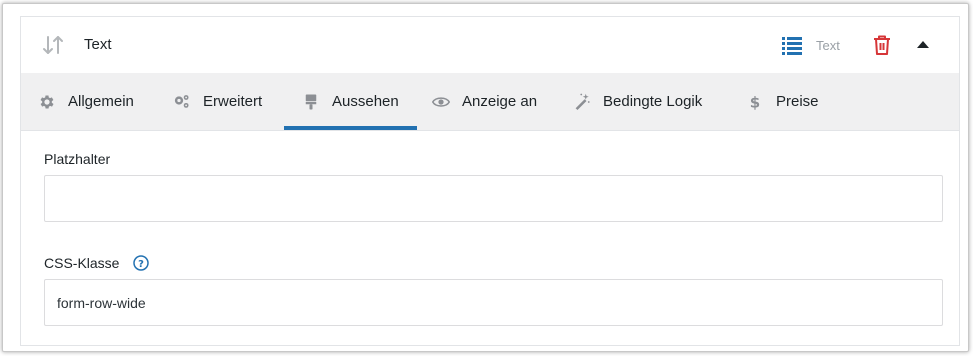  What do you see at coordinates (493, 198) in the screenshot?
I see `placeholder-input` at bounding box center [493, 198].